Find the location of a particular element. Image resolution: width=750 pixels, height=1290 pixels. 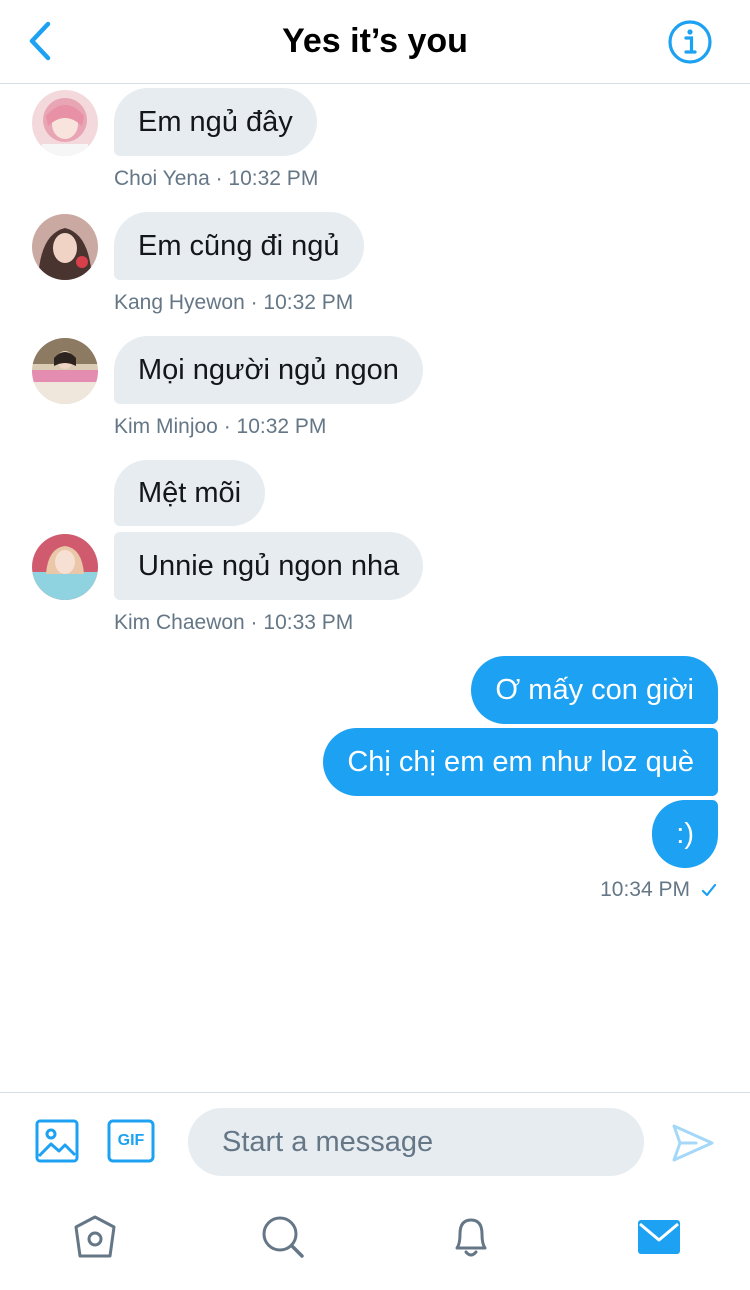

gif-button: GIF is located at coordinates (131, 1141).